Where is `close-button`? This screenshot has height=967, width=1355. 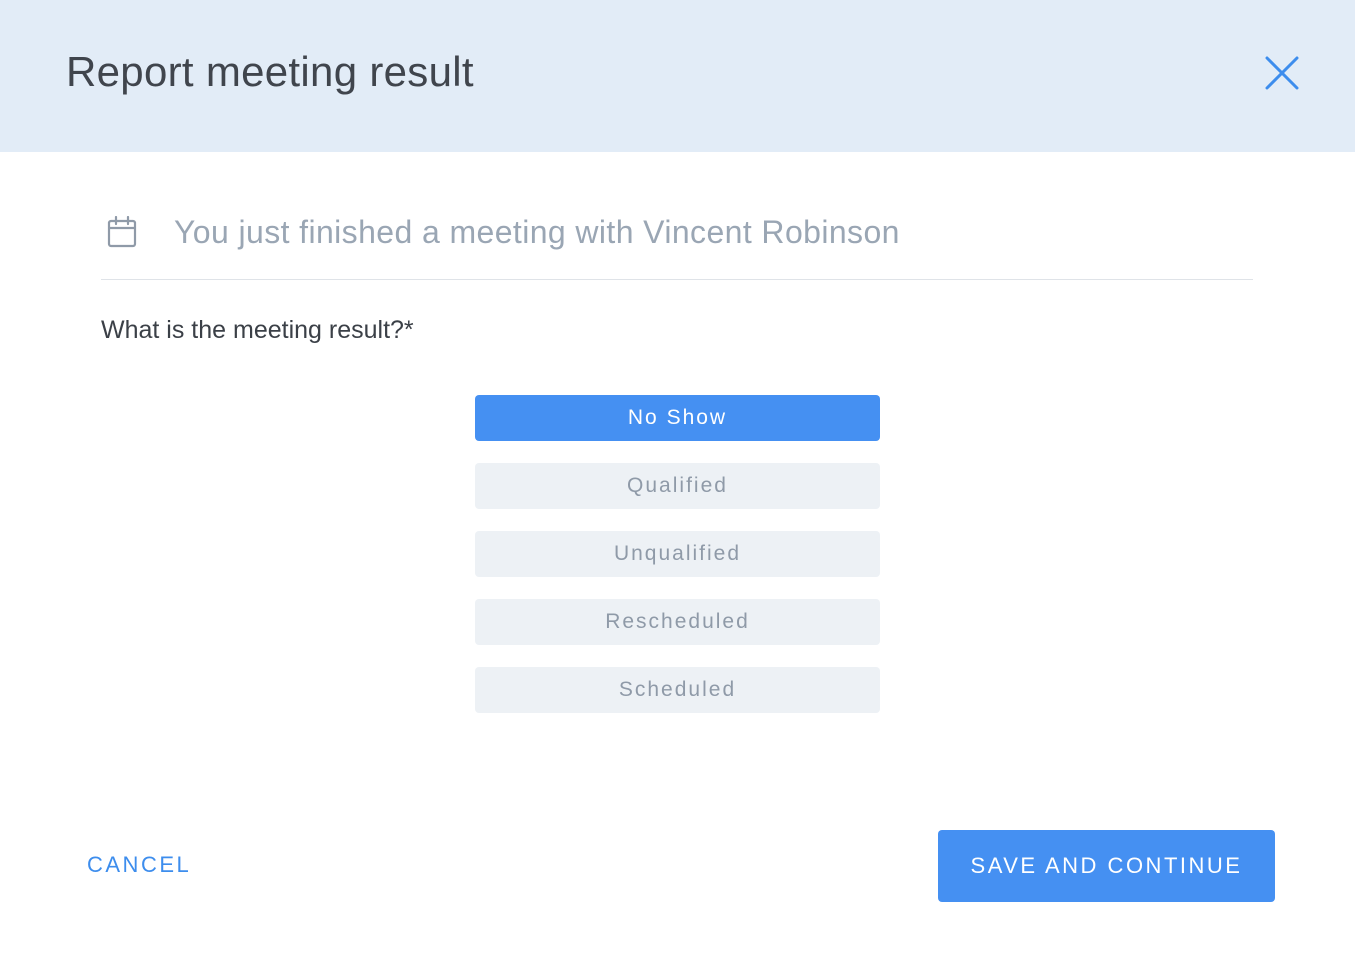
close-button is located at coordinates (1282, 73).